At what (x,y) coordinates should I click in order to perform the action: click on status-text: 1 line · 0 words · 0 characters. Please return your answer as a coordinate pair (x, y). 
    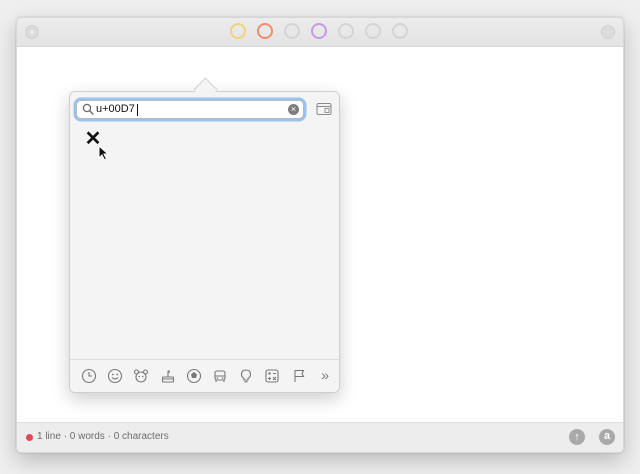
    Looking at the image, I should click on (103, 436).